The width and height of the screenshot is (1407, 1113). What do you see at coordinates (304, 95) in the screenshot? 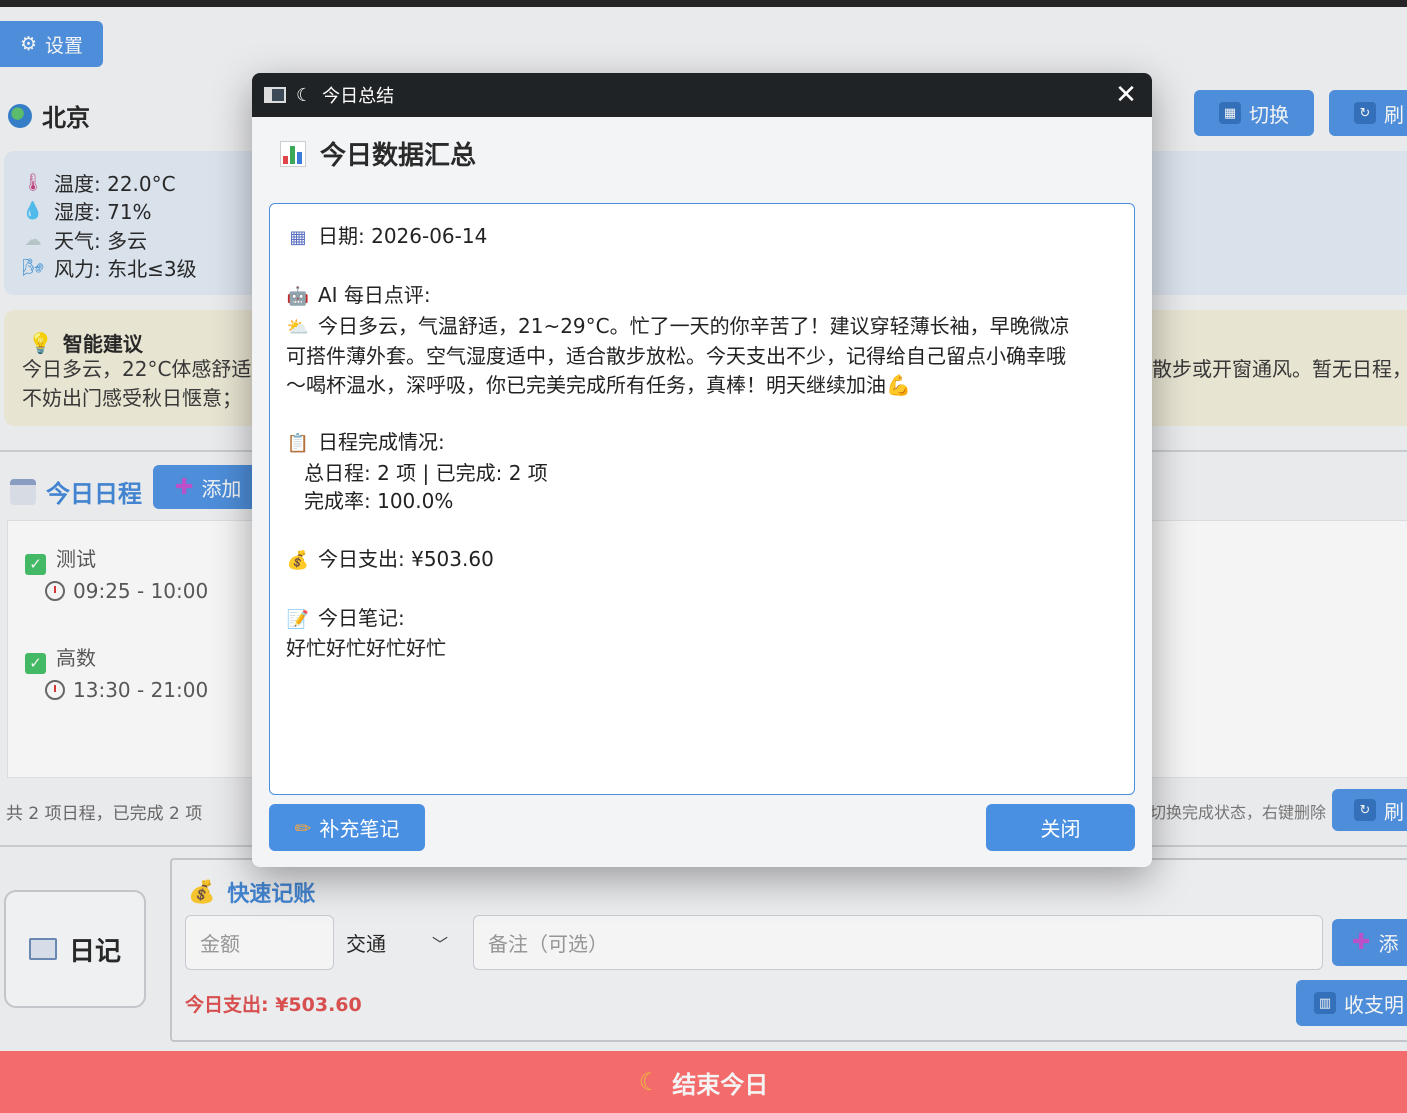
I see `crescent-moon-icon: ☾` at bounding box center [304, 95].